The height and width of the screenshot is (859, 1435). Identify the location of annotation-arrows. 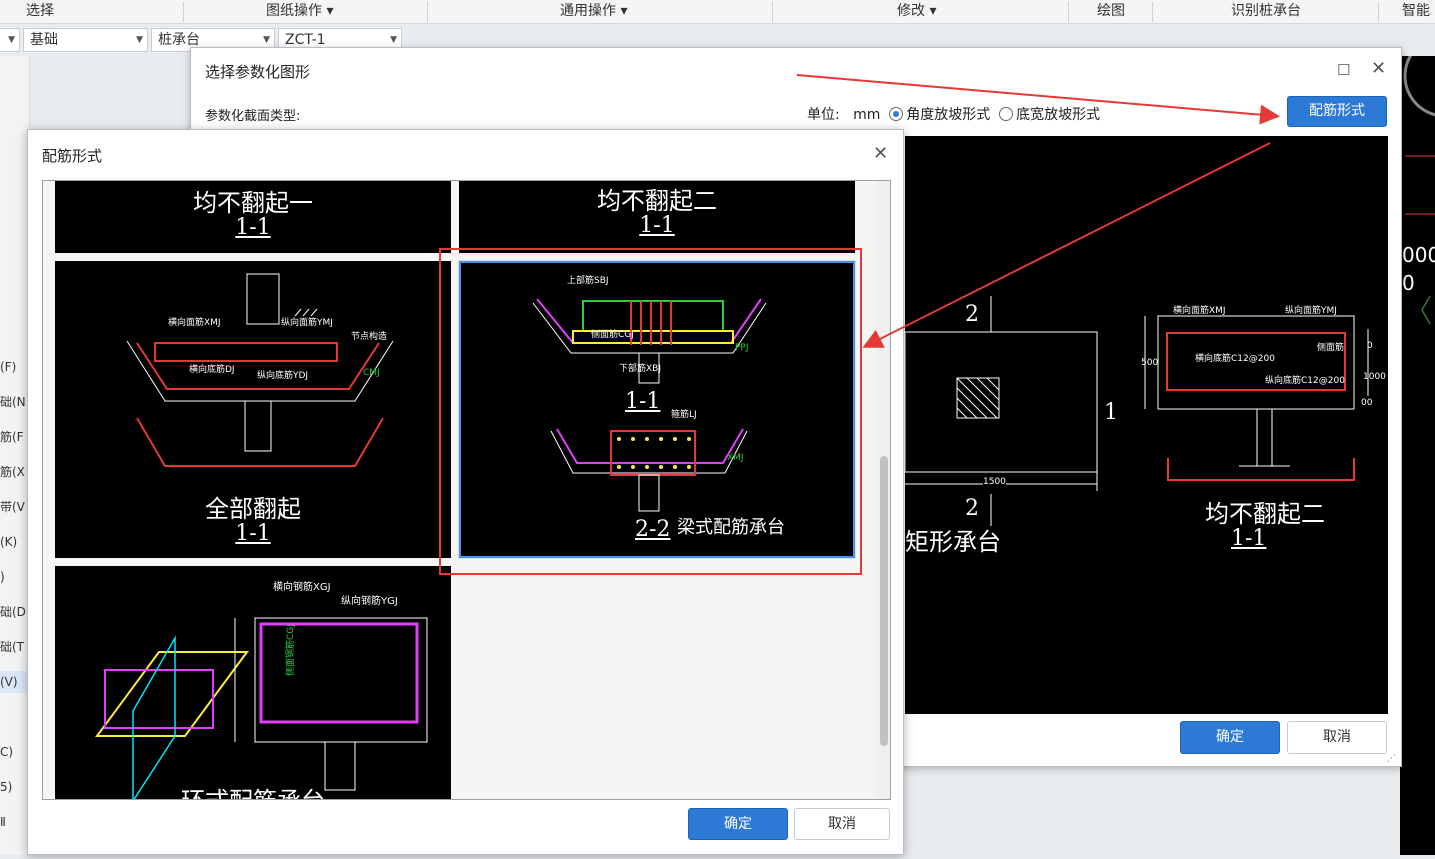
(1038, 211).